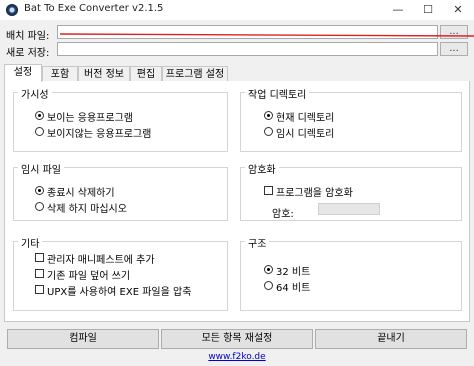 This screenshot has width=474, height=366. Describe the element at coordinates (39, 190) in the screenshot. I see `delete-on-exit-radio` at that location.